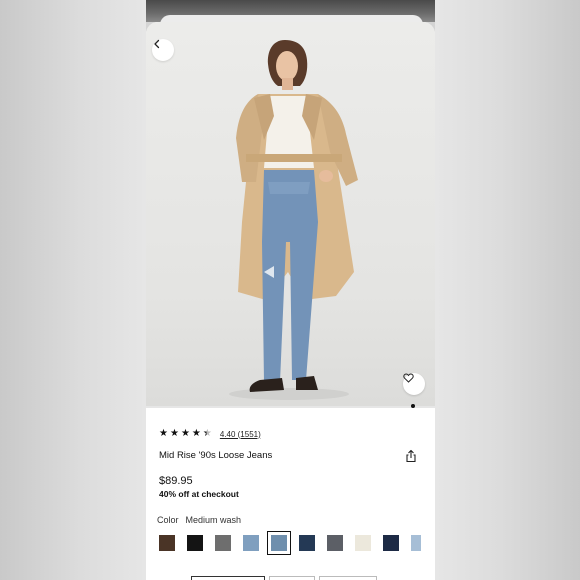  Describe the element at coordinates (240, 434) in the screenshot. I see `rating-link: 4.40 (1551)` at that location.